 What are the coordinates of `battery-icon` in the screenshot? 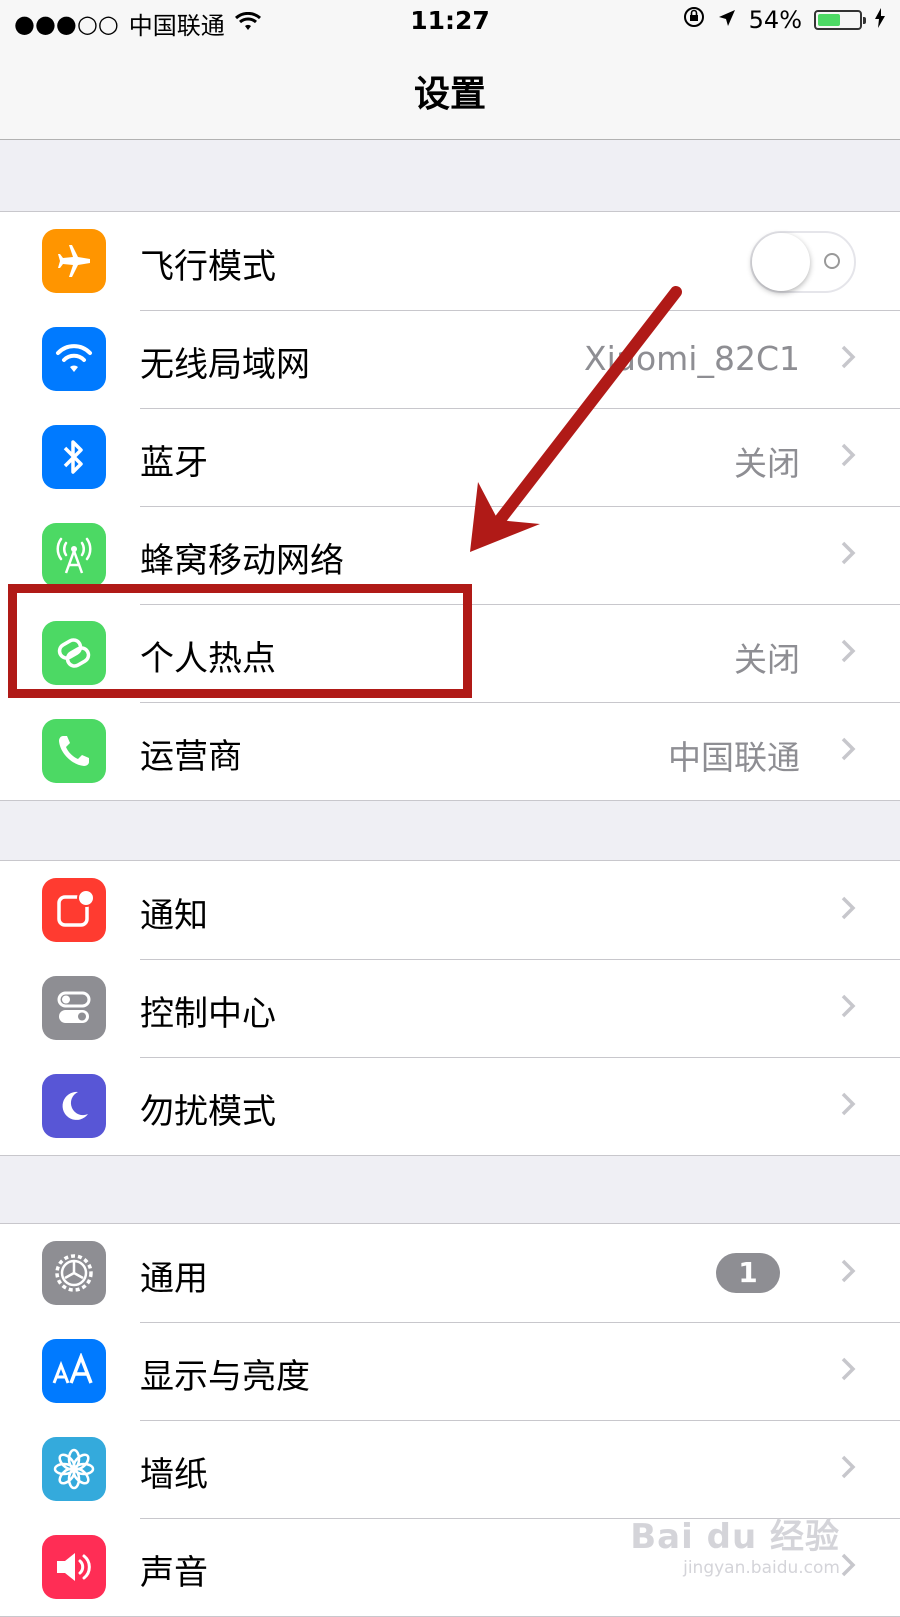 It's located at (840, 20).